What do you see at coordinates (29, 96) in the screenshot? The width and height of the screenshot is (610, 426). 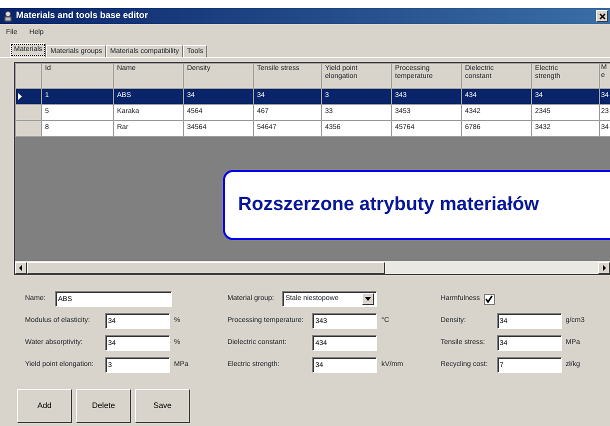 I see `row-header` at bounding box center [29, 96].